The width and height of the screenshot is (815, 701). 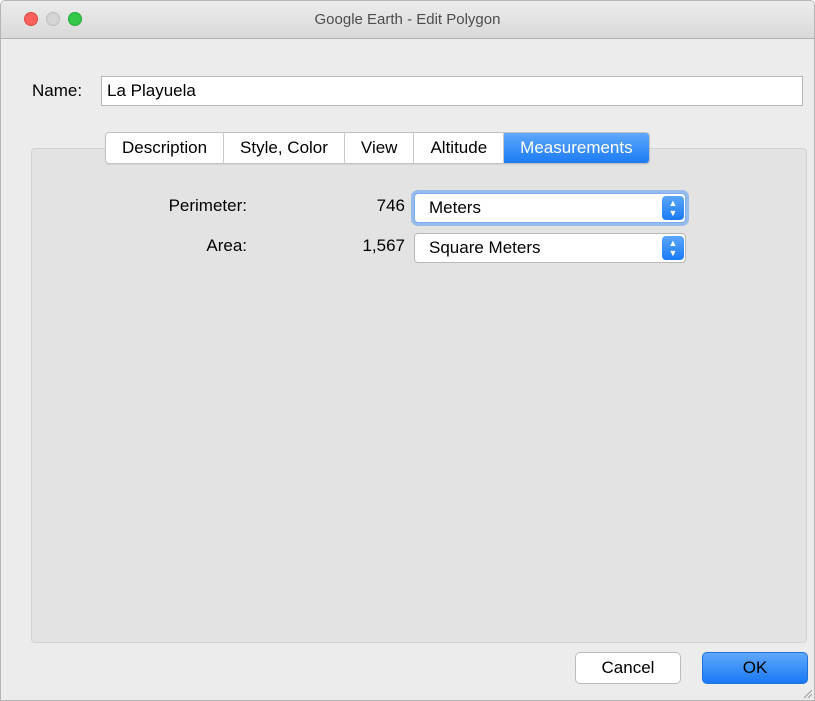 What do you see at coordinates (390, 205) in the screenshot?
I see `perimeter-value: 746` at bounding box center [390, 205].